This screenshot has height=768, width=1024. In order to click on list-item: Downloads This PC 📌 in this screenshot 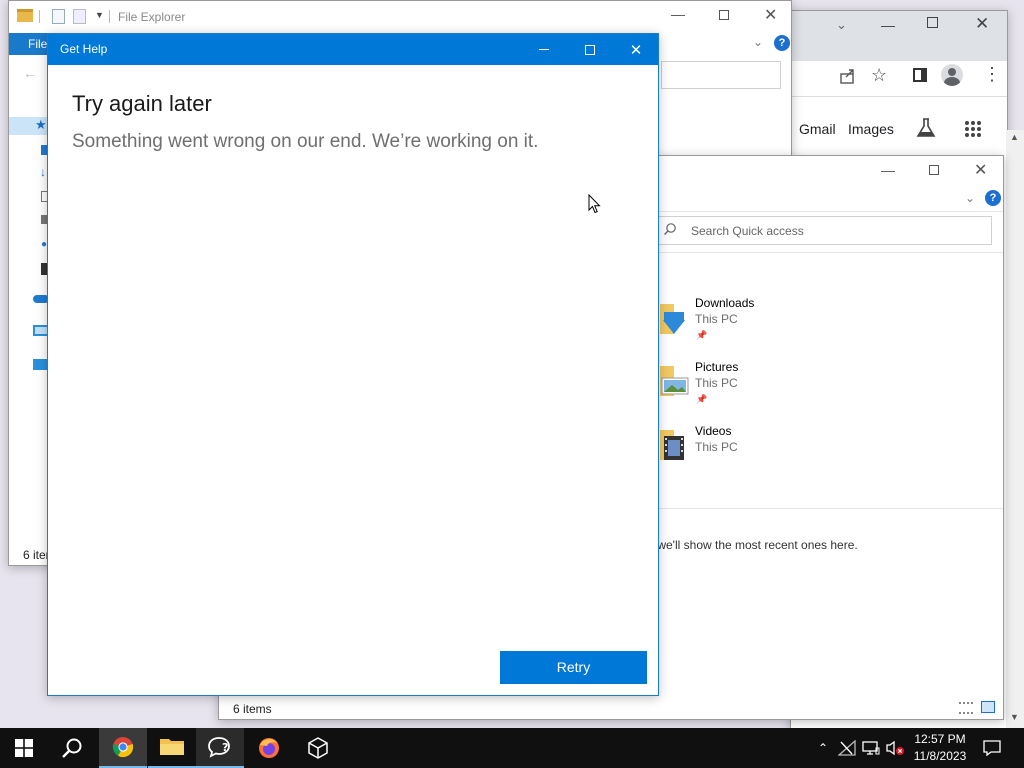, I will do `click(830, 326)`.